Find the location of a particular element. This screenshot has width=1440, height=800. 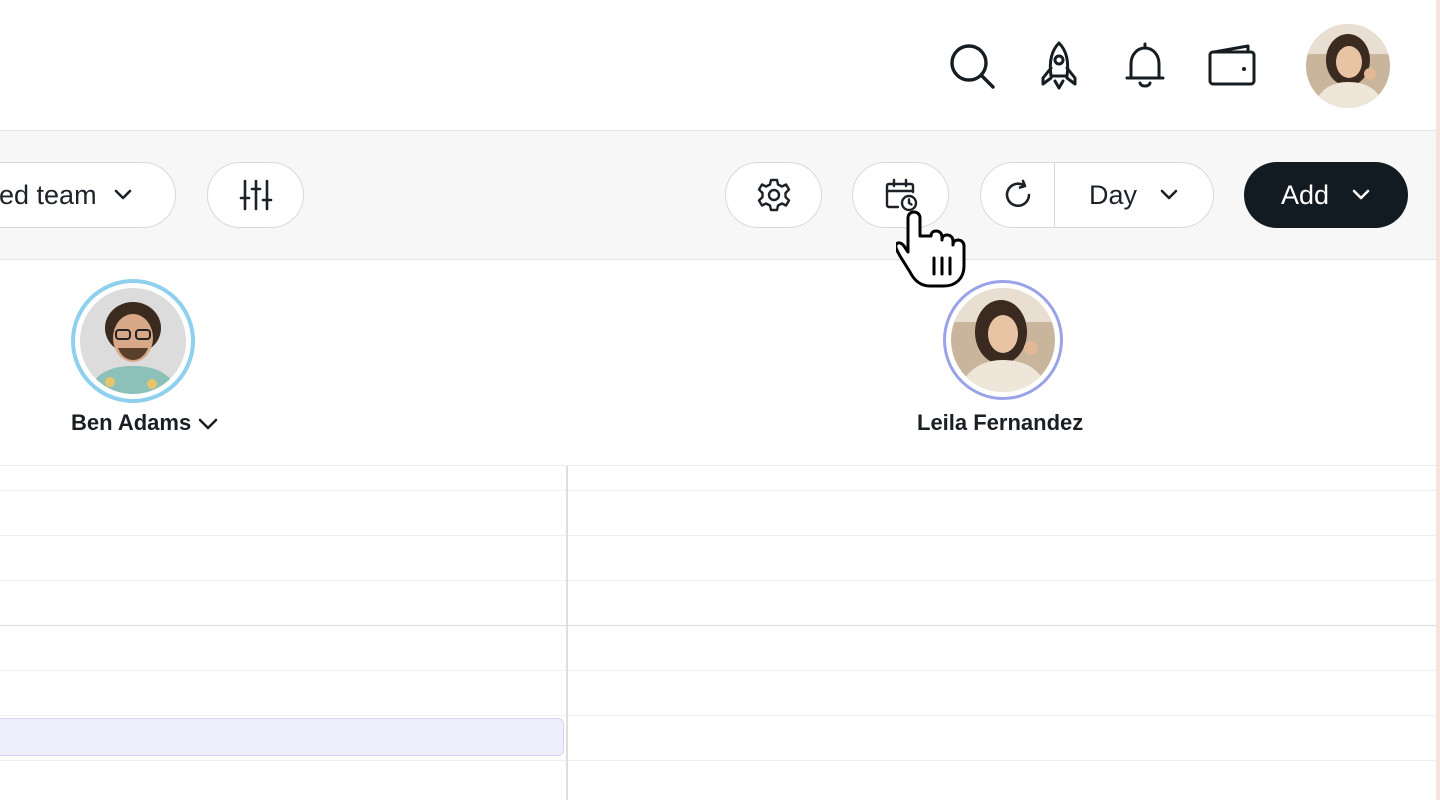

wallet-icon is located at coordinates (1232, 66).